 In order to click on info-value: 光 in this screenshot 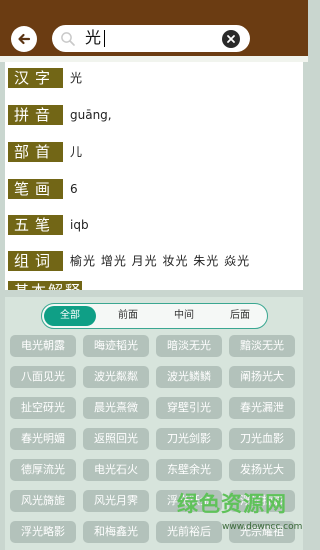, I will do `click(76, 78)`.